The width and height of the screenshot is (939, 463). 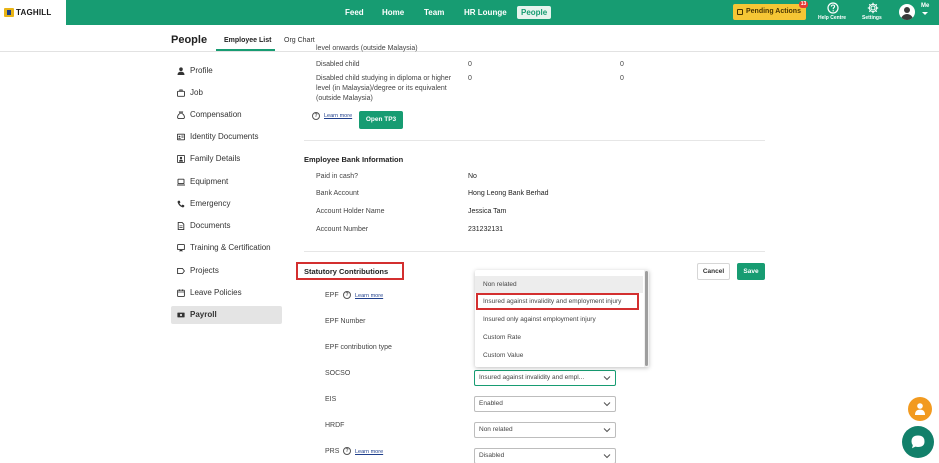 I want to click on prs-learn-more-link: Learn more, so click(x=369, y=452).